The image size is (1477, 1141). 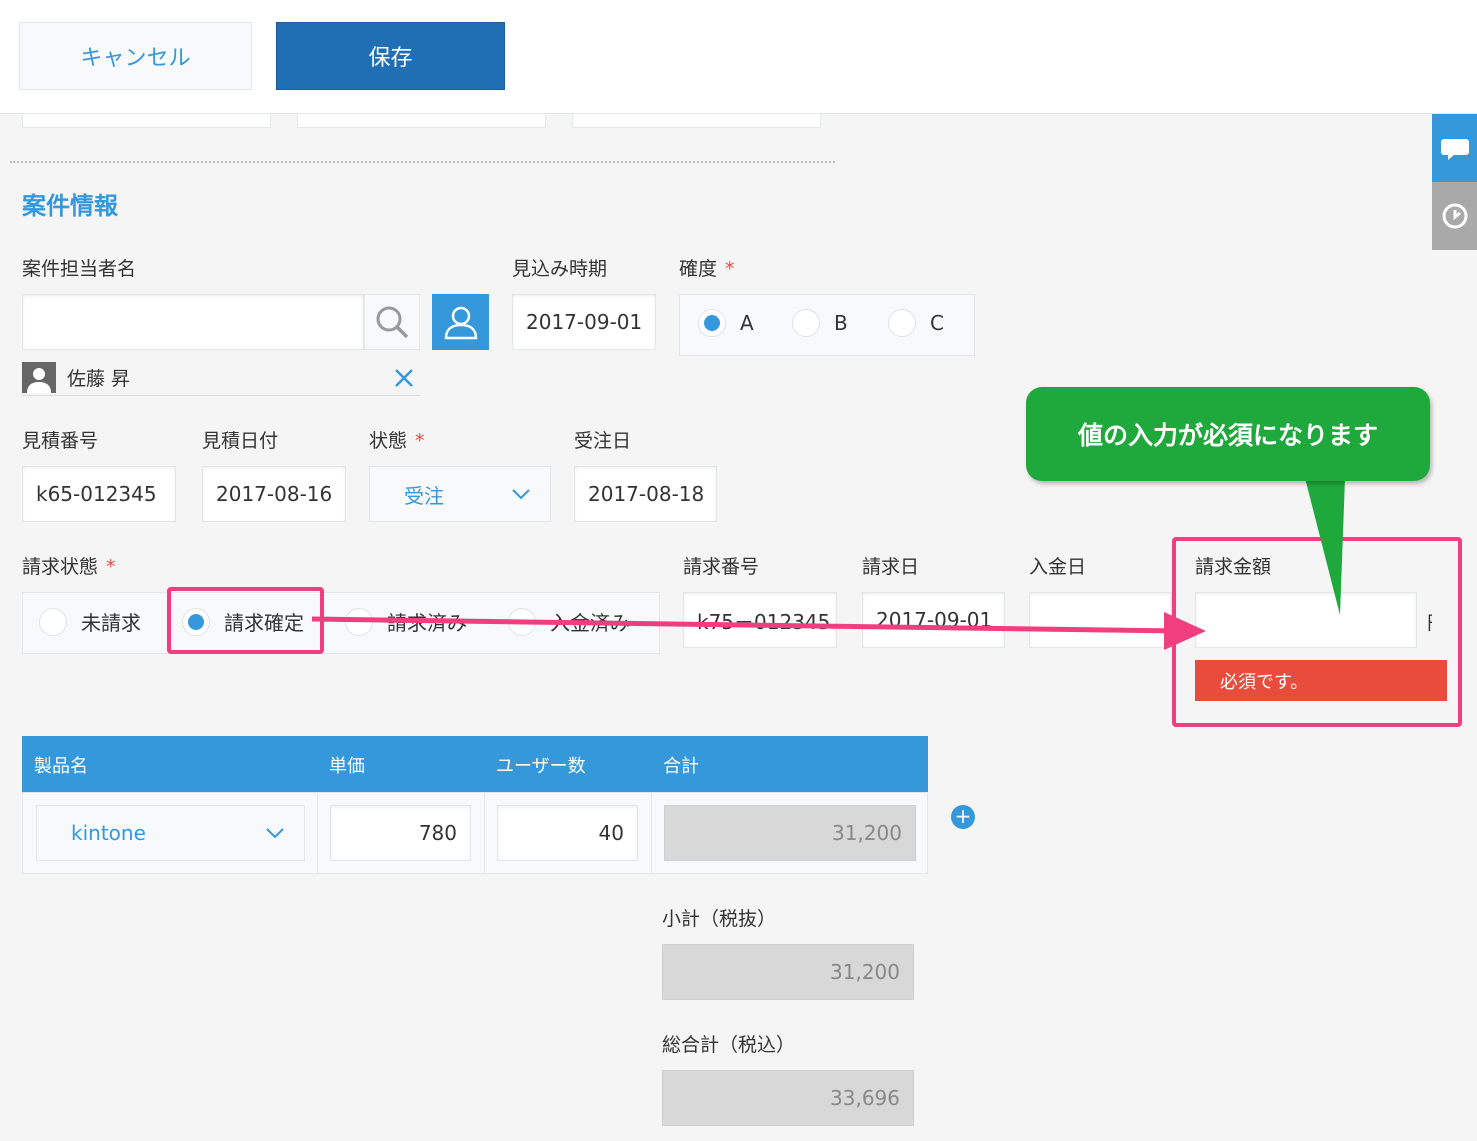 I want to click on status-value: 受注, so click(x=424, y=495).